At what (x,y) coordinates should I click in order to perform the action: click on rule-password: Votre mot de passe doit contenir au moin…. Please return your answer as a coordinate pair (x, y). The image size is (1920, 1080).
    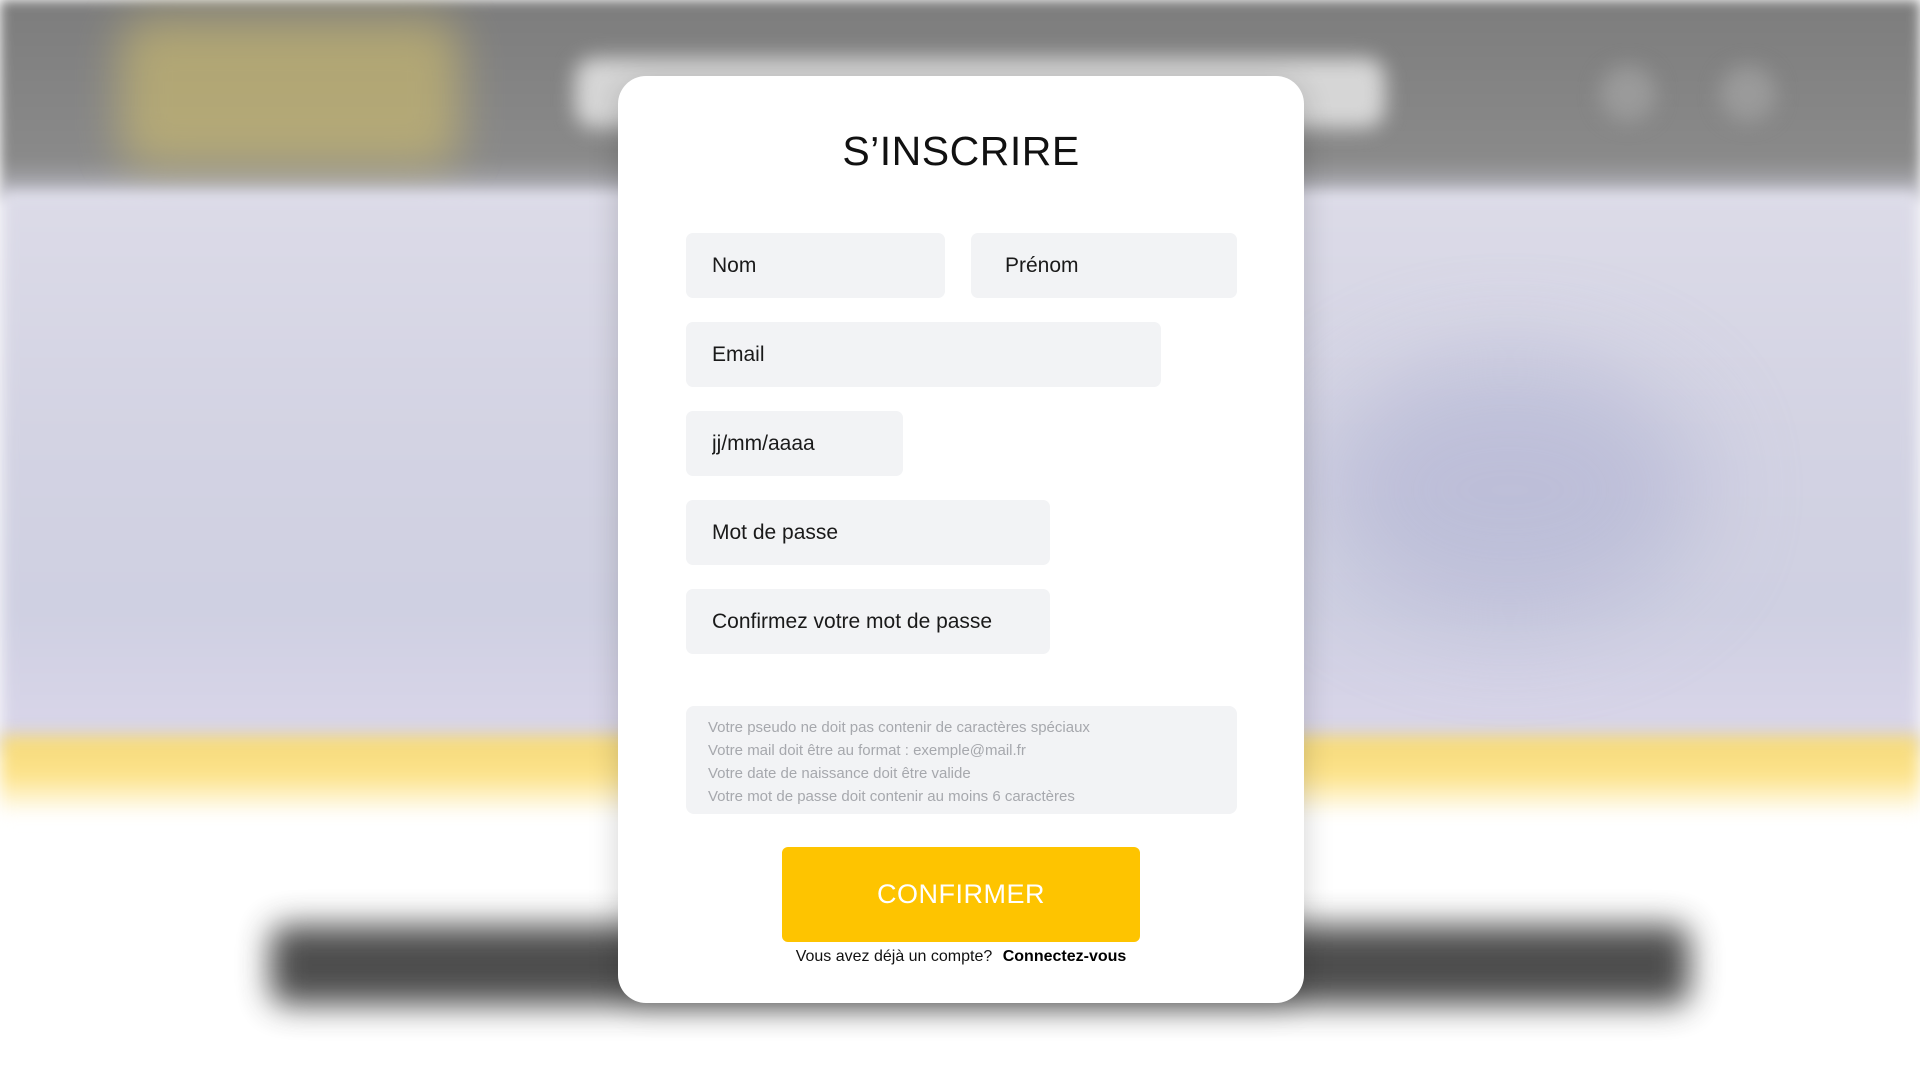
    Looking at the image, I should click on (891, 796).